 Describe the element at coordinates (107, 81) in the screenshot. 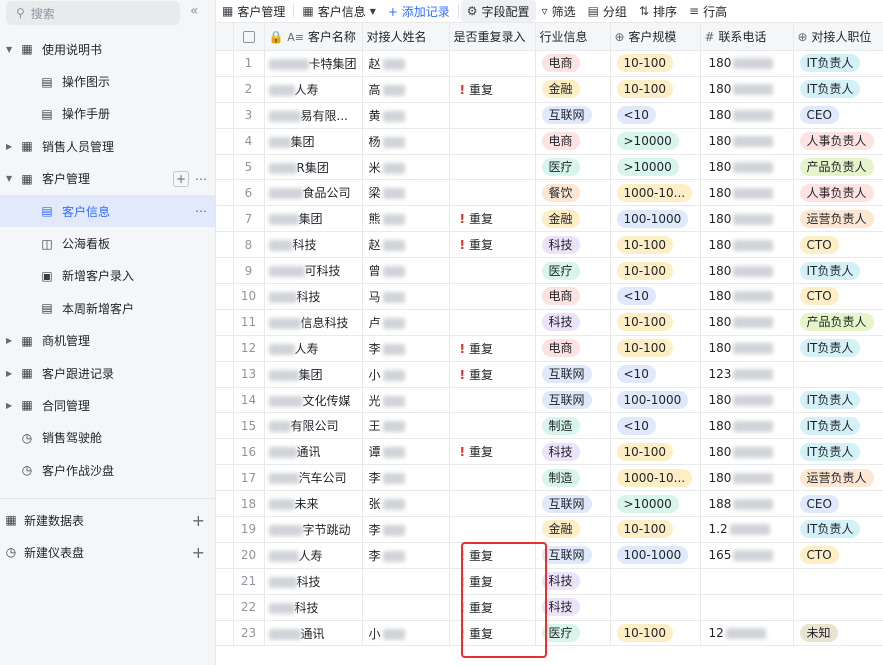

I see `sidebar-item-1: ▤ 操作图示` at that location.